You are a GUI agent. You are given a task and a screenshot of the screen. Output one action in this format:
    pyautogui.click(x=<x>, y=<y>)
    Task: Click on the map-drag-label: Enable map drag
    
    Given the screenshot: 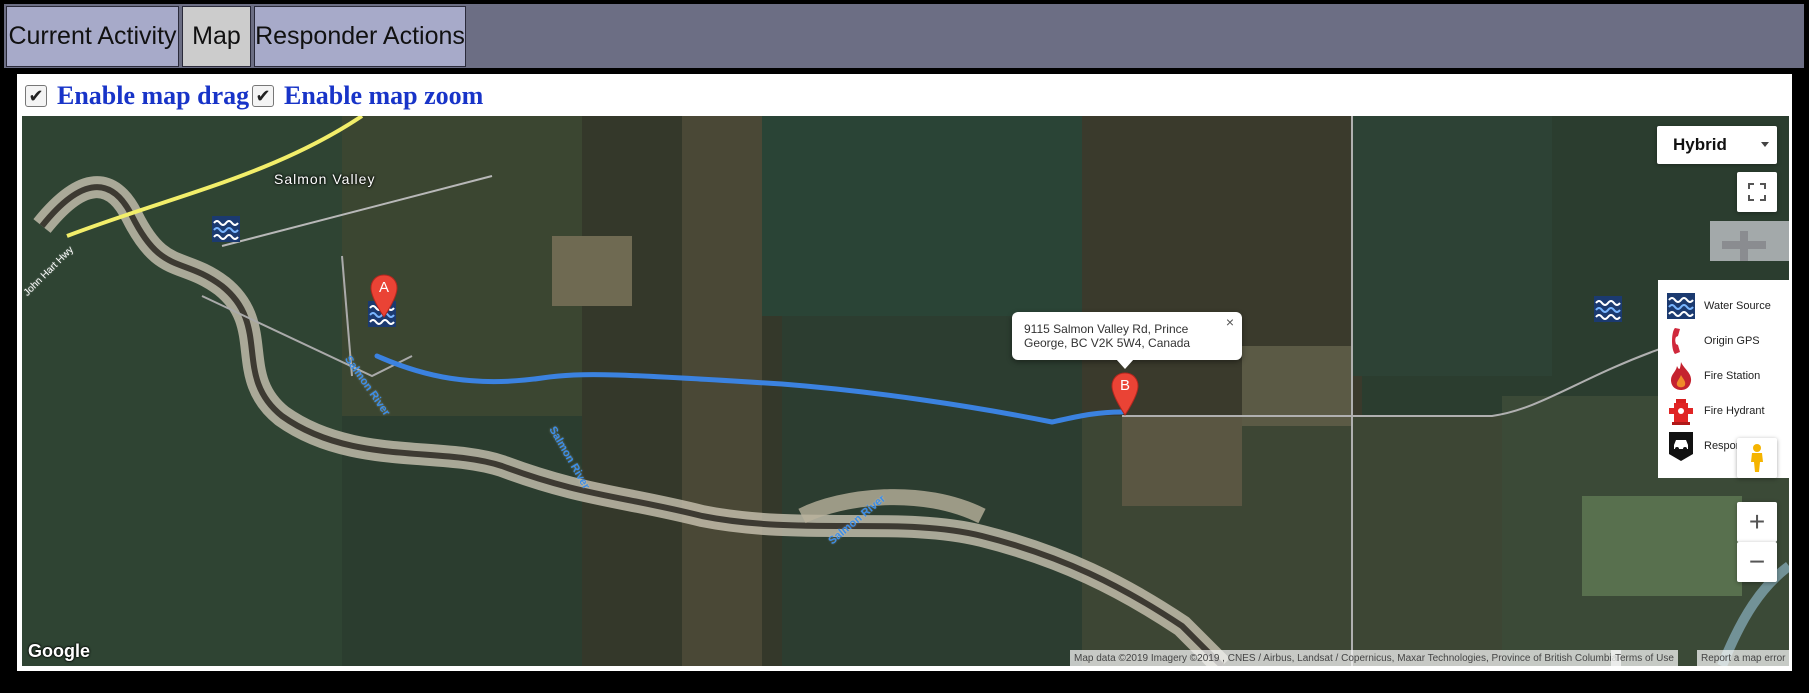 What is the action you would take?
    pyautogui.click(x=153, y=96)
    